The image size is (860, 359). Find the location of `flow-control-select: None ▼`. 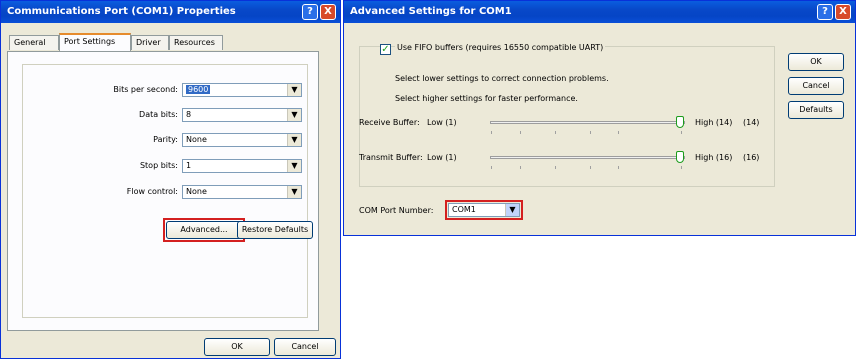

flow-control-select: None ▼ is located at coordinates (242, 192).